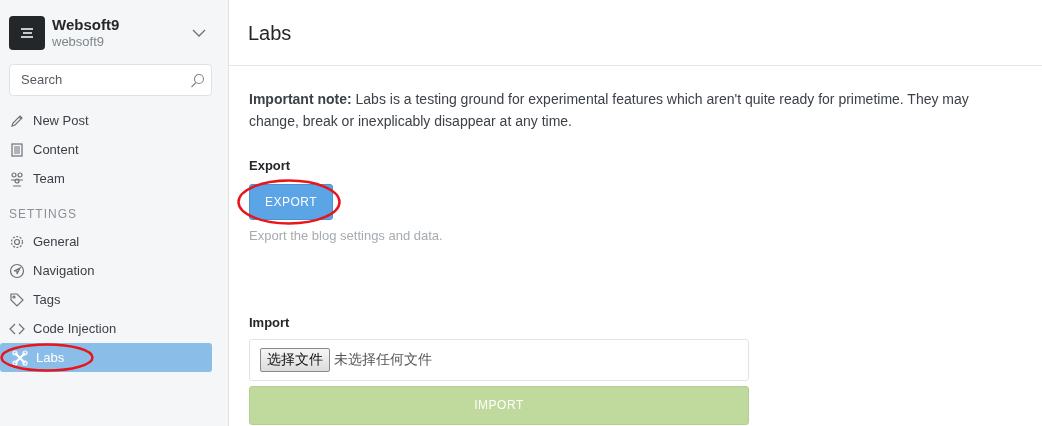  What do you see at coordinates (86, 25) in the screenshot?
I see `blog-title: Websoft9` at bounding box center [86, 25].